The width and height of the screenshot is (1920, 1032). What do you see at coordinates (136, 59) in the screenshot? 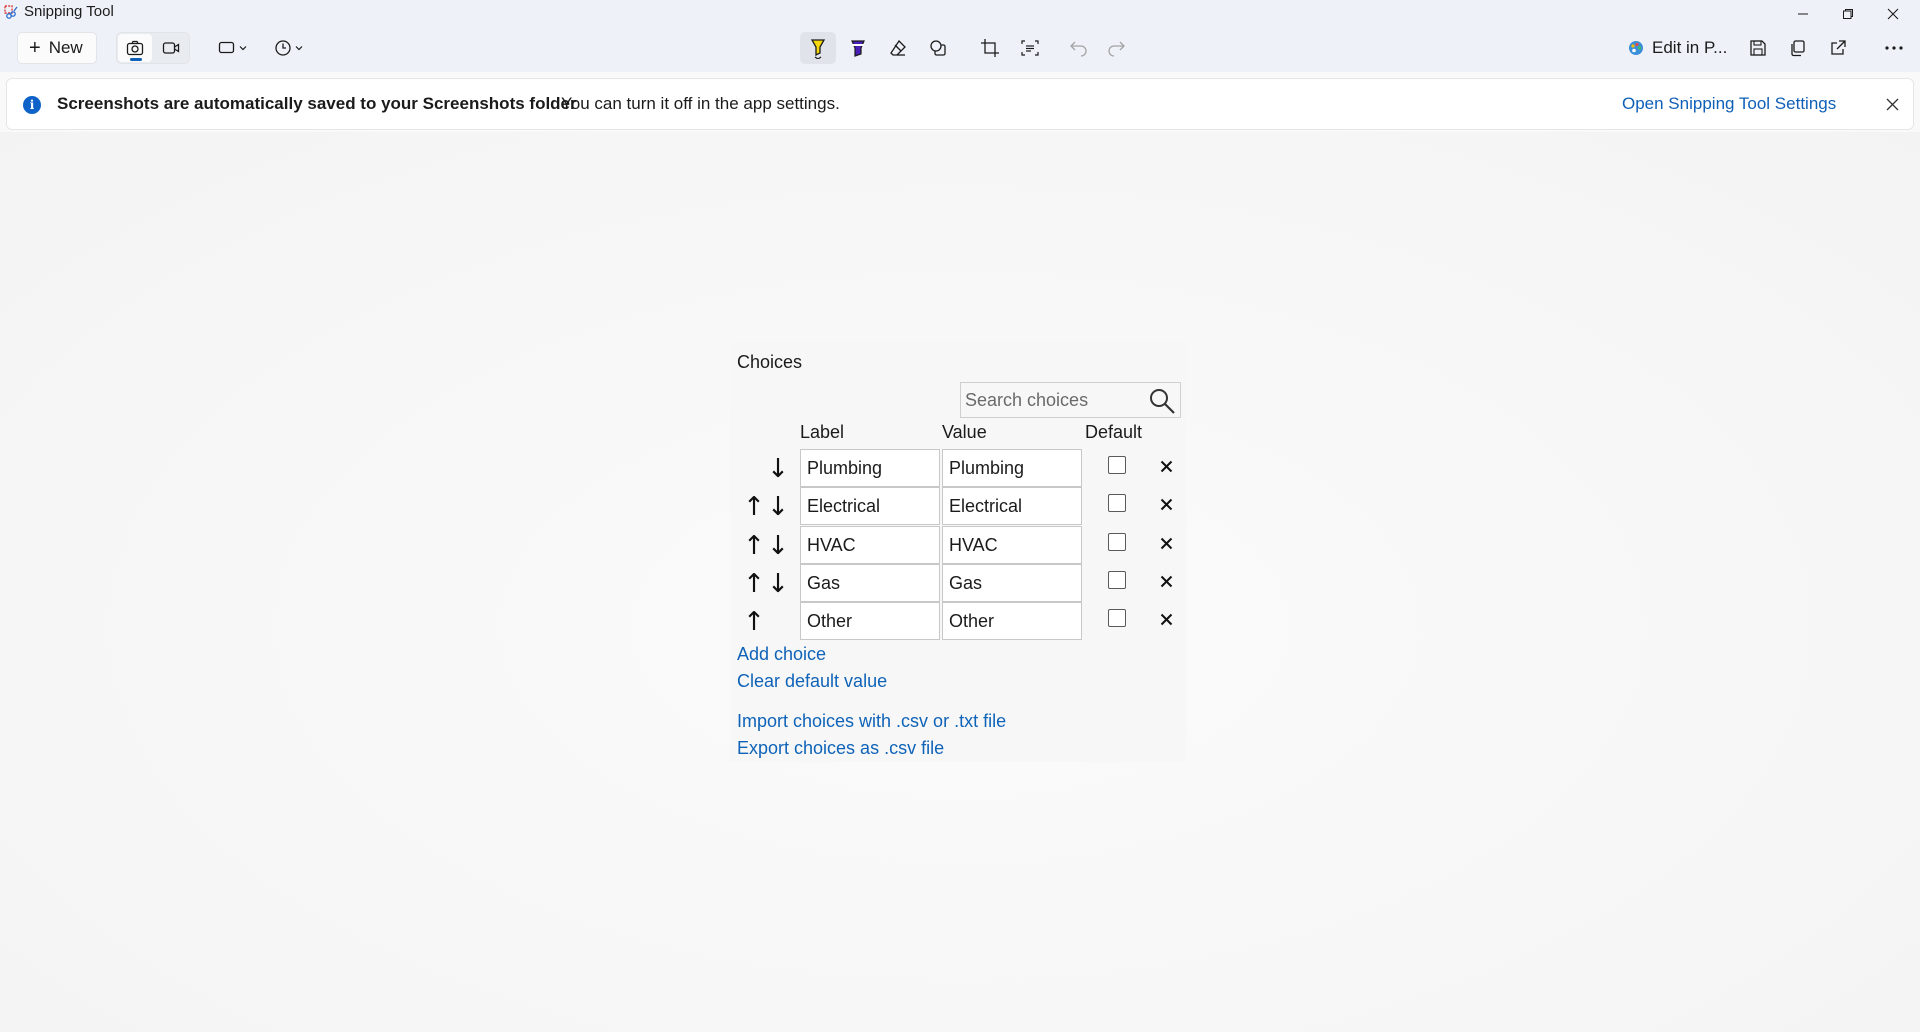
I see `active-mode-indicator` at bounding box center [136, 59].